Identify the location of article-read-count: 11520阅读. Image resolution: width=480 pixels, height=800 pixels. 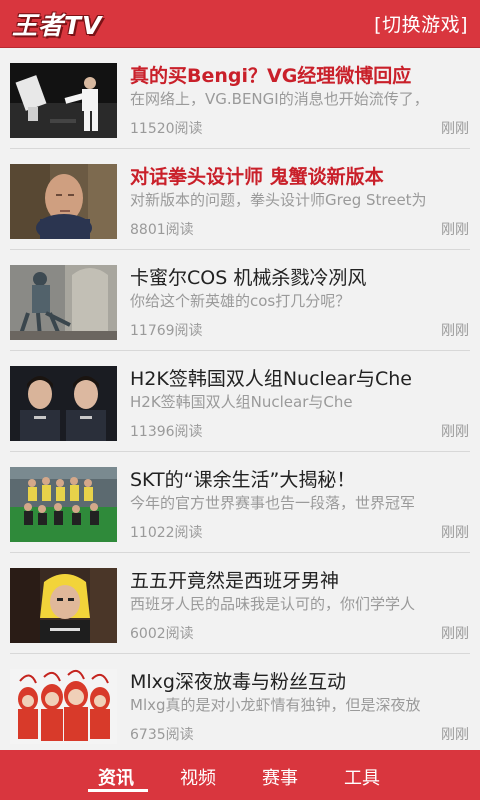
(166, 129).